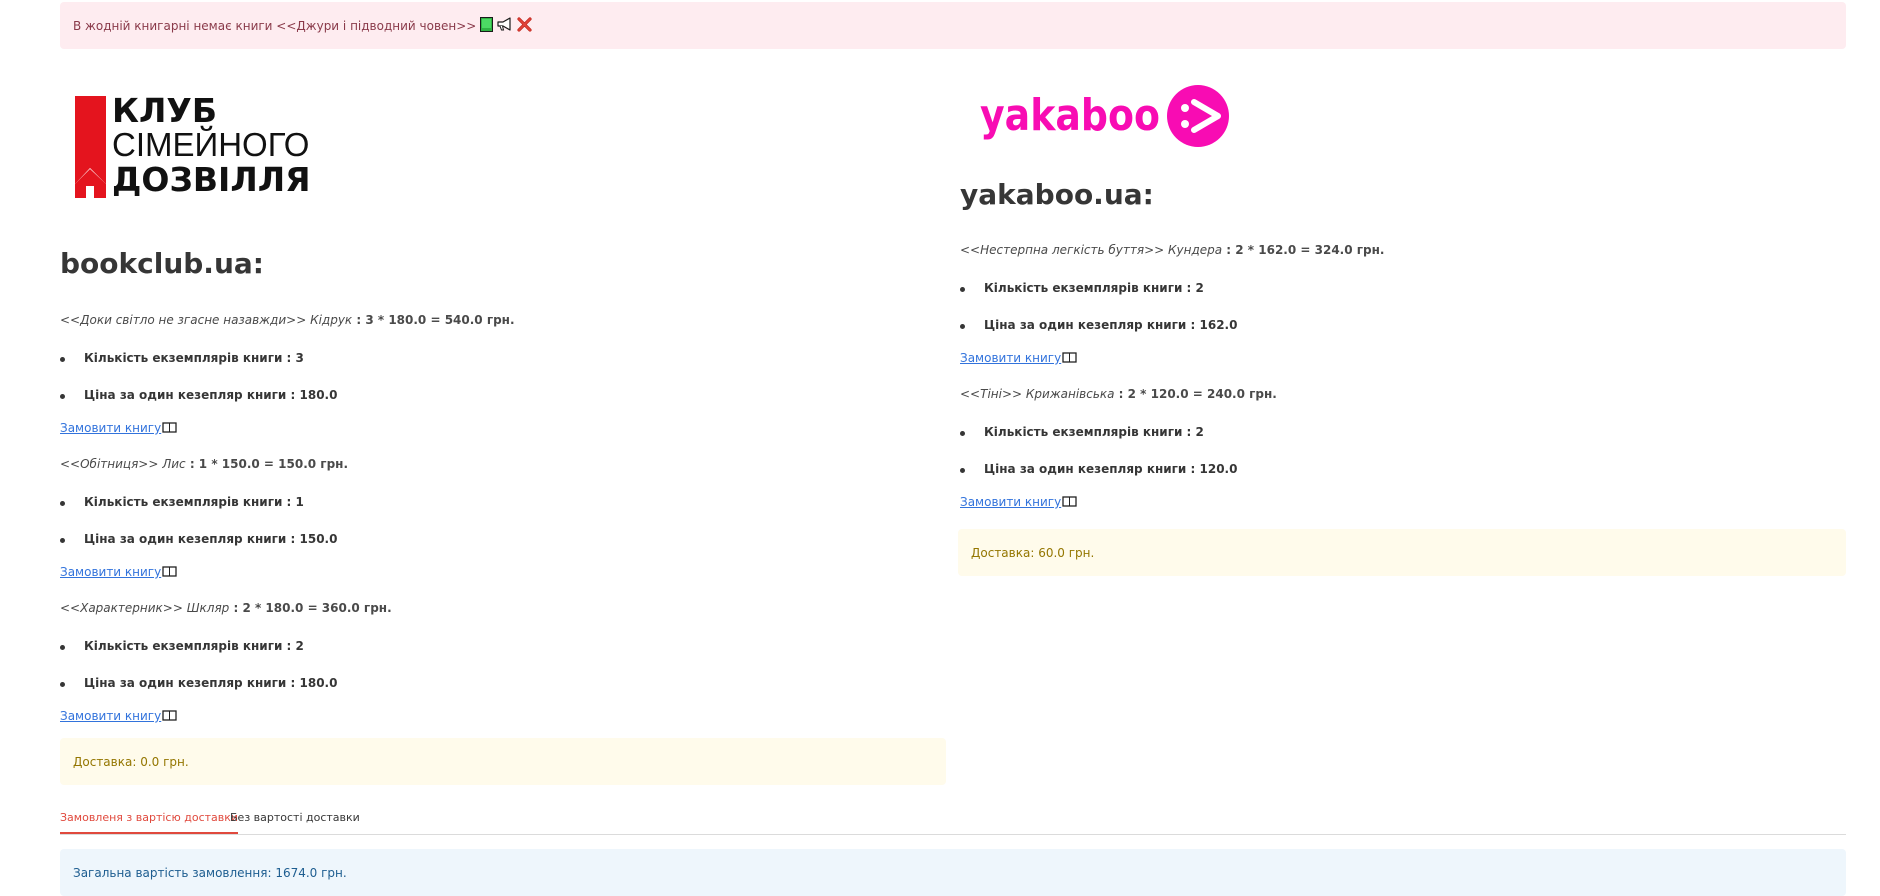 The width and height of the screenshot is (1880, 896). Describe the element at coordinates (1057, 194) in the screenshot. I see `shop-title: yakaboo.ua:` at that location.